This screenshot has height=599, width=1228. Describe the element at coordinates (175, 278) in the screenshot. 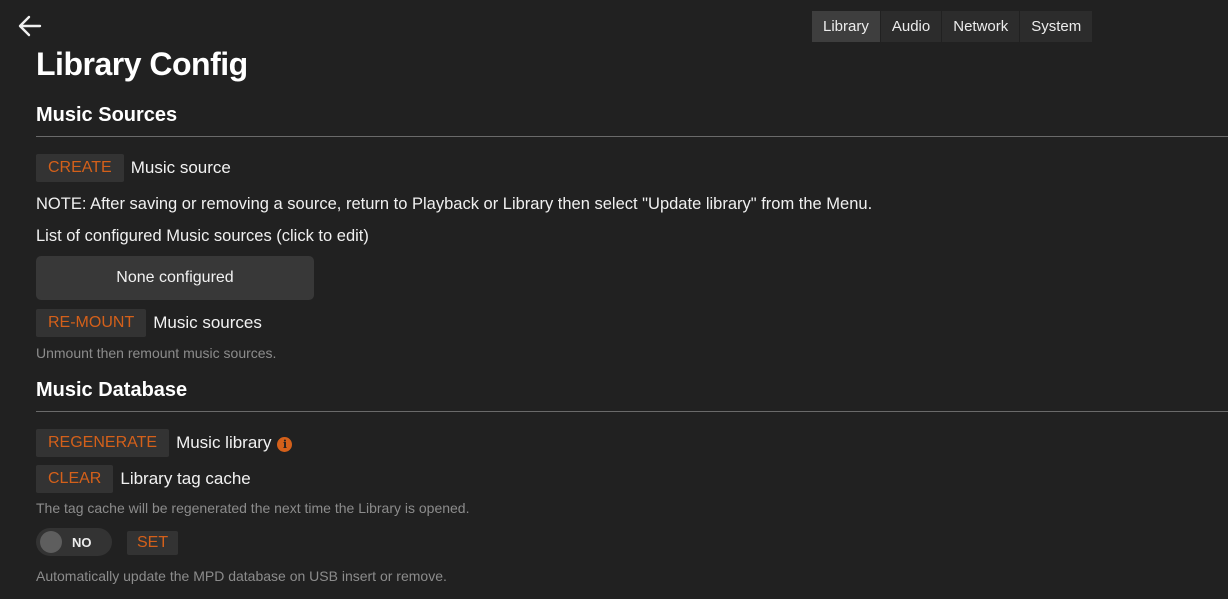

I see `sources-list-none-configured: None configured` at that location.